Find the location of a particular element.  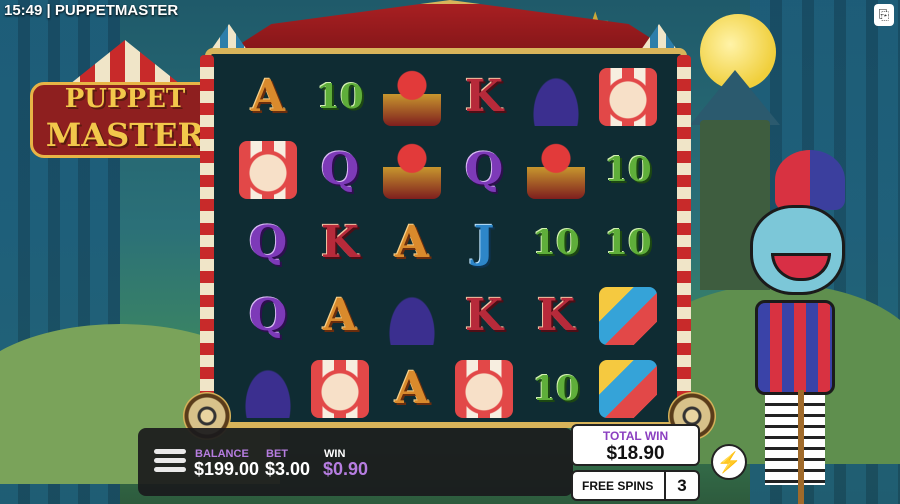

total-win-panel: TOTAL WIN $18.90 is located at coordinates (635, 445).